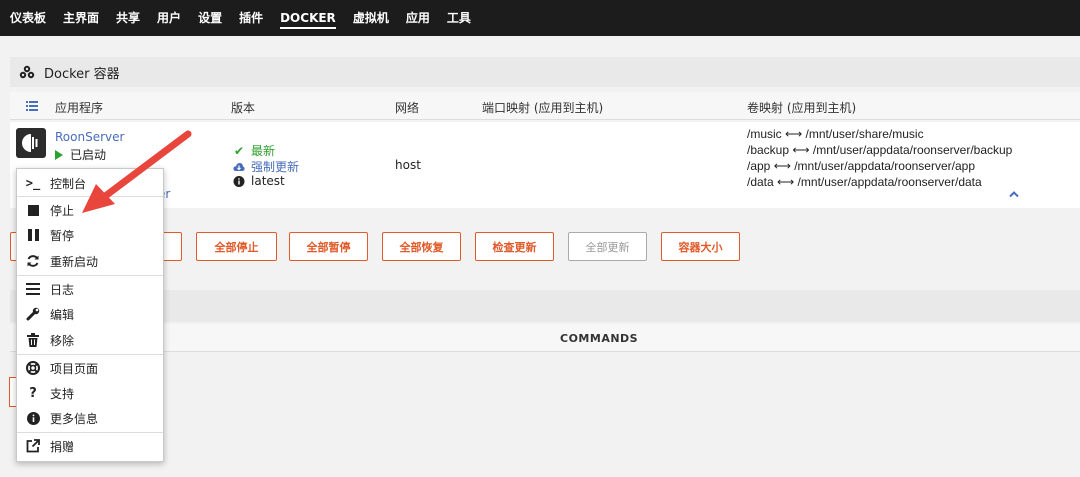  What do you see at coordinates (90, 289) in the screenshot?
I see `menu-item-log: 日志` at bounding box center [90, 289].